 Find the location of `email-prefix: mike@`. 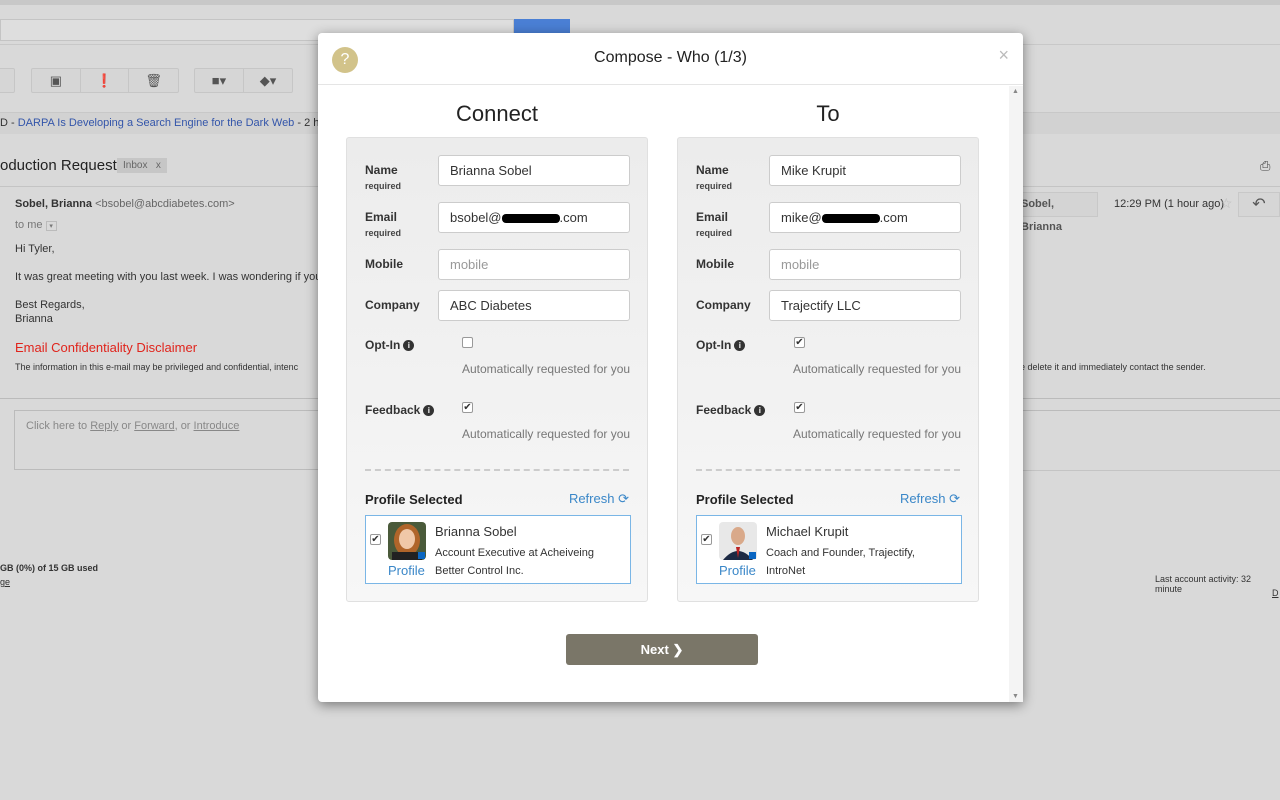

email-prefix: mike@ is located at coordinates (801, 217).